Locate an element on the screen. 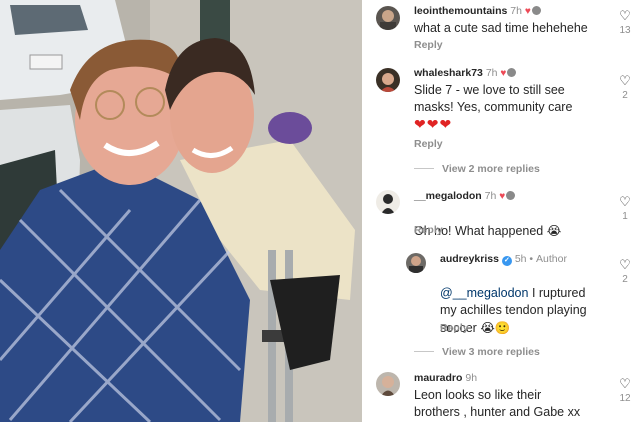 This screenshot has width=640, height=422. comment-emoji: ❤❤❤ is located at coordinates (433, 125).